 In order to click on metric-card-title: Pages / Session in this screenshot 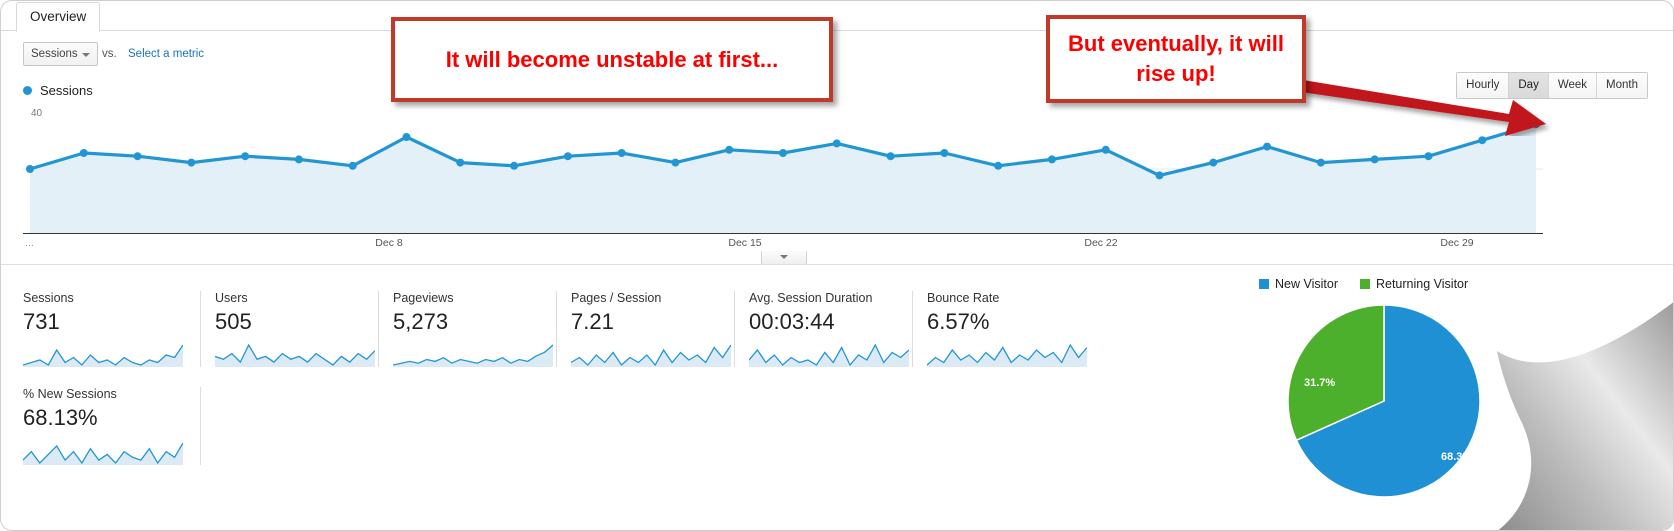, I will do `click(616, 298)`.